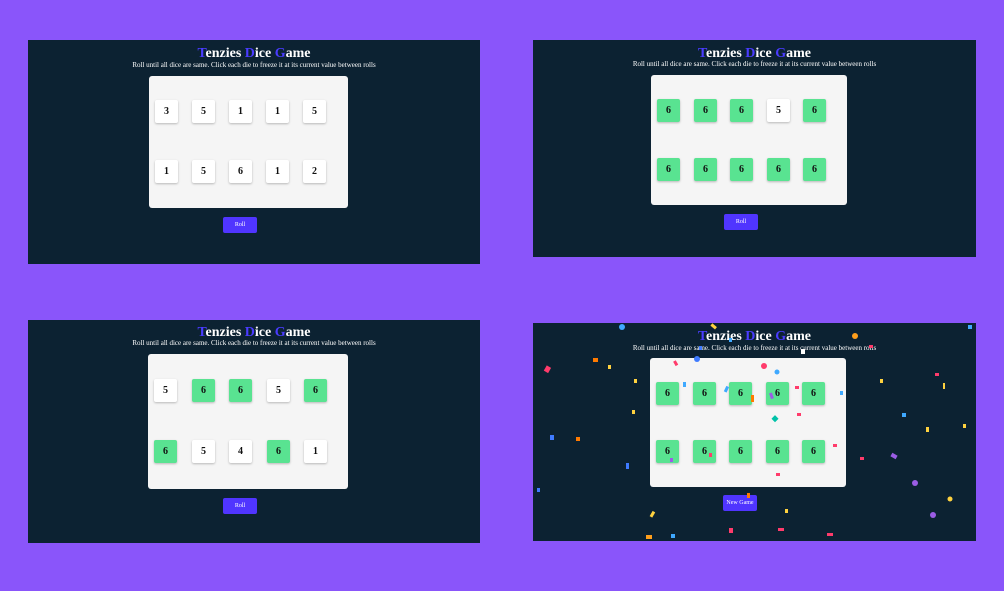  I want to click on new-game-button: New Game, so click(740, 503).